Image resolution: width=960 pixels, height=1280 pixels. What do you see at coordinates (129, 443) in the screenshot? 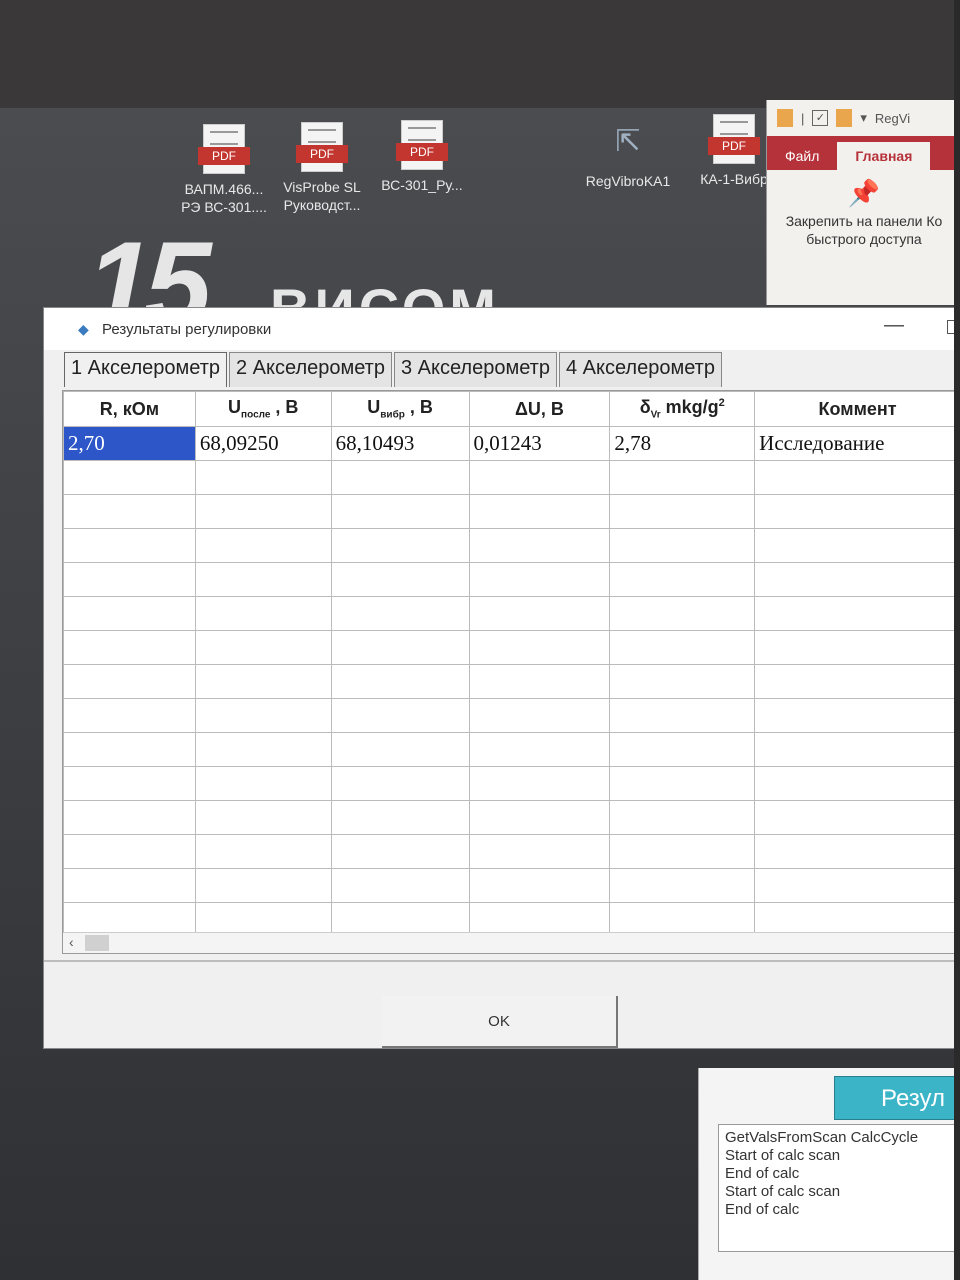
I see `cell-r: 2,70` at bounding box center [129, 443].